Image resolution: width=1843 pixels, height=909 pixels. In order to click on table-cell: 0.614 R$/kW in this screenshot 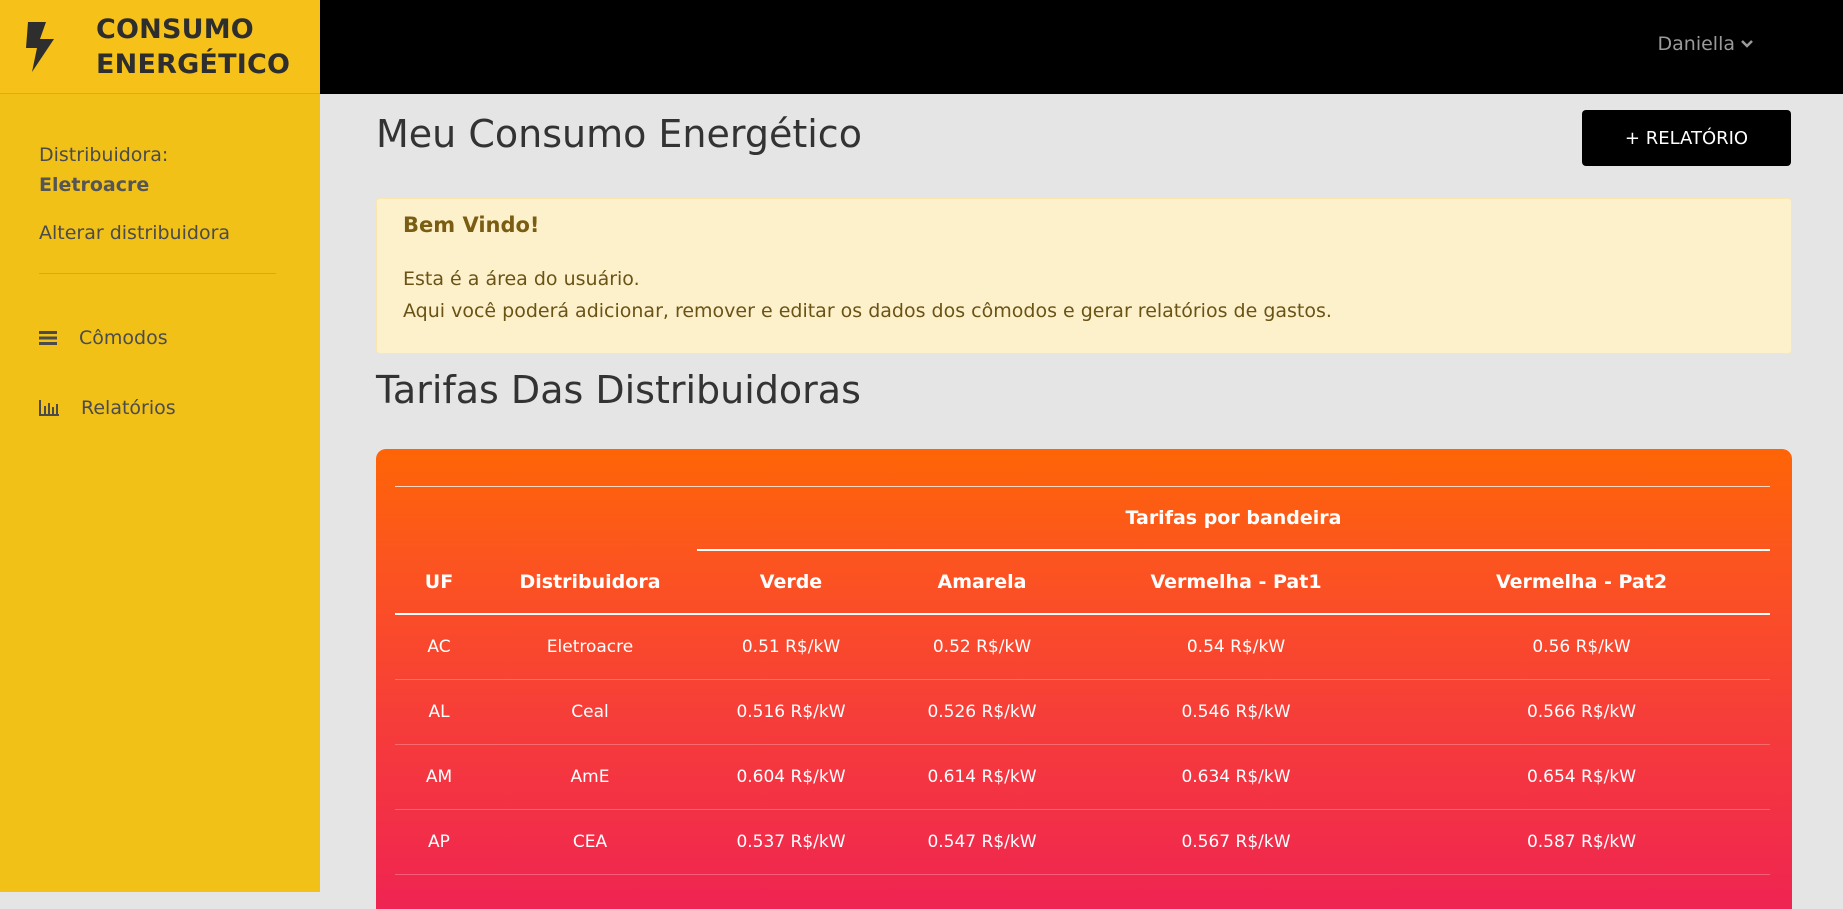, I will do `click(982, 777)`.